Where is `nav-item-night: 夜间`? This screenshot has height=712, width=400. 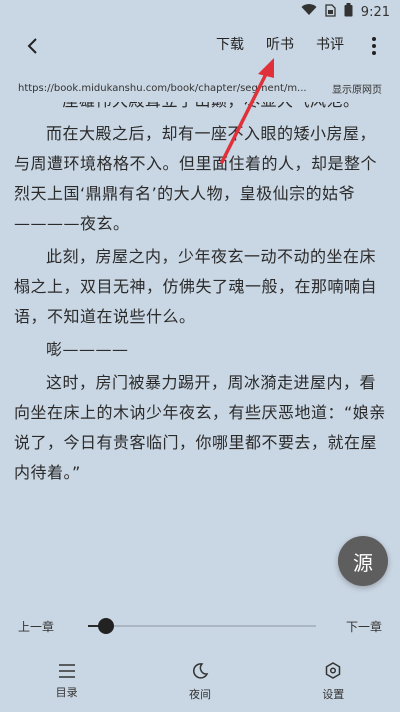
nav-item-night: 夜间 is located at coordinates (200, 682).